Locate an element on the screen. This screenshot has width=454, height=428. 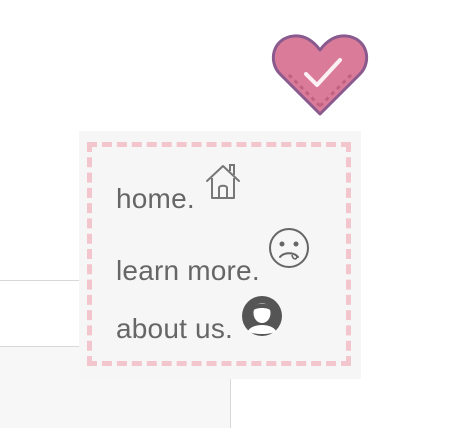
menu-item-label: home. is located at coordinates (155, 198).